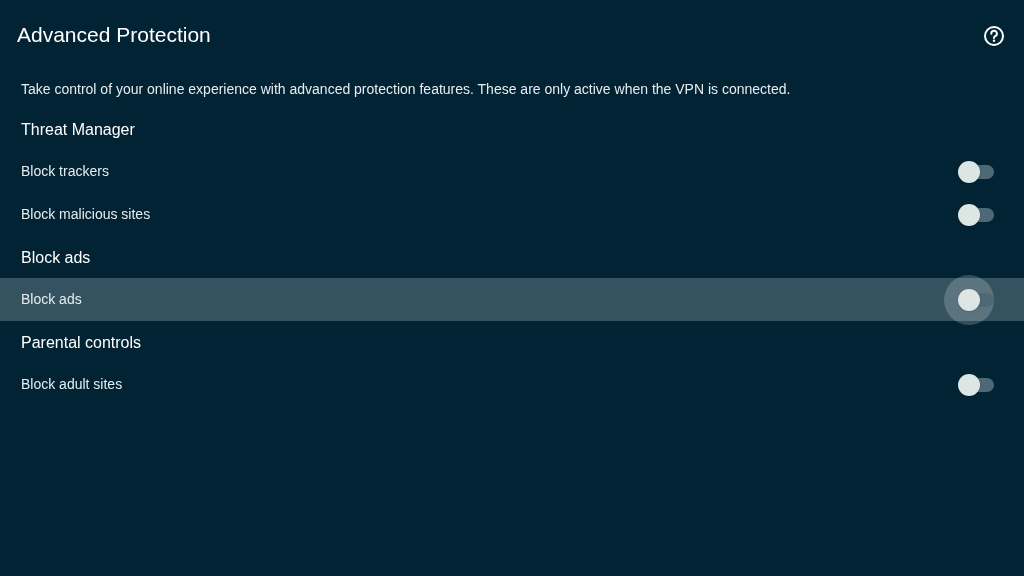 This screenshot has width=1024, height=576. Describe the element at coordinates (65, 171) in the screenshot. I see `setting-label: Block trackers` at that location.